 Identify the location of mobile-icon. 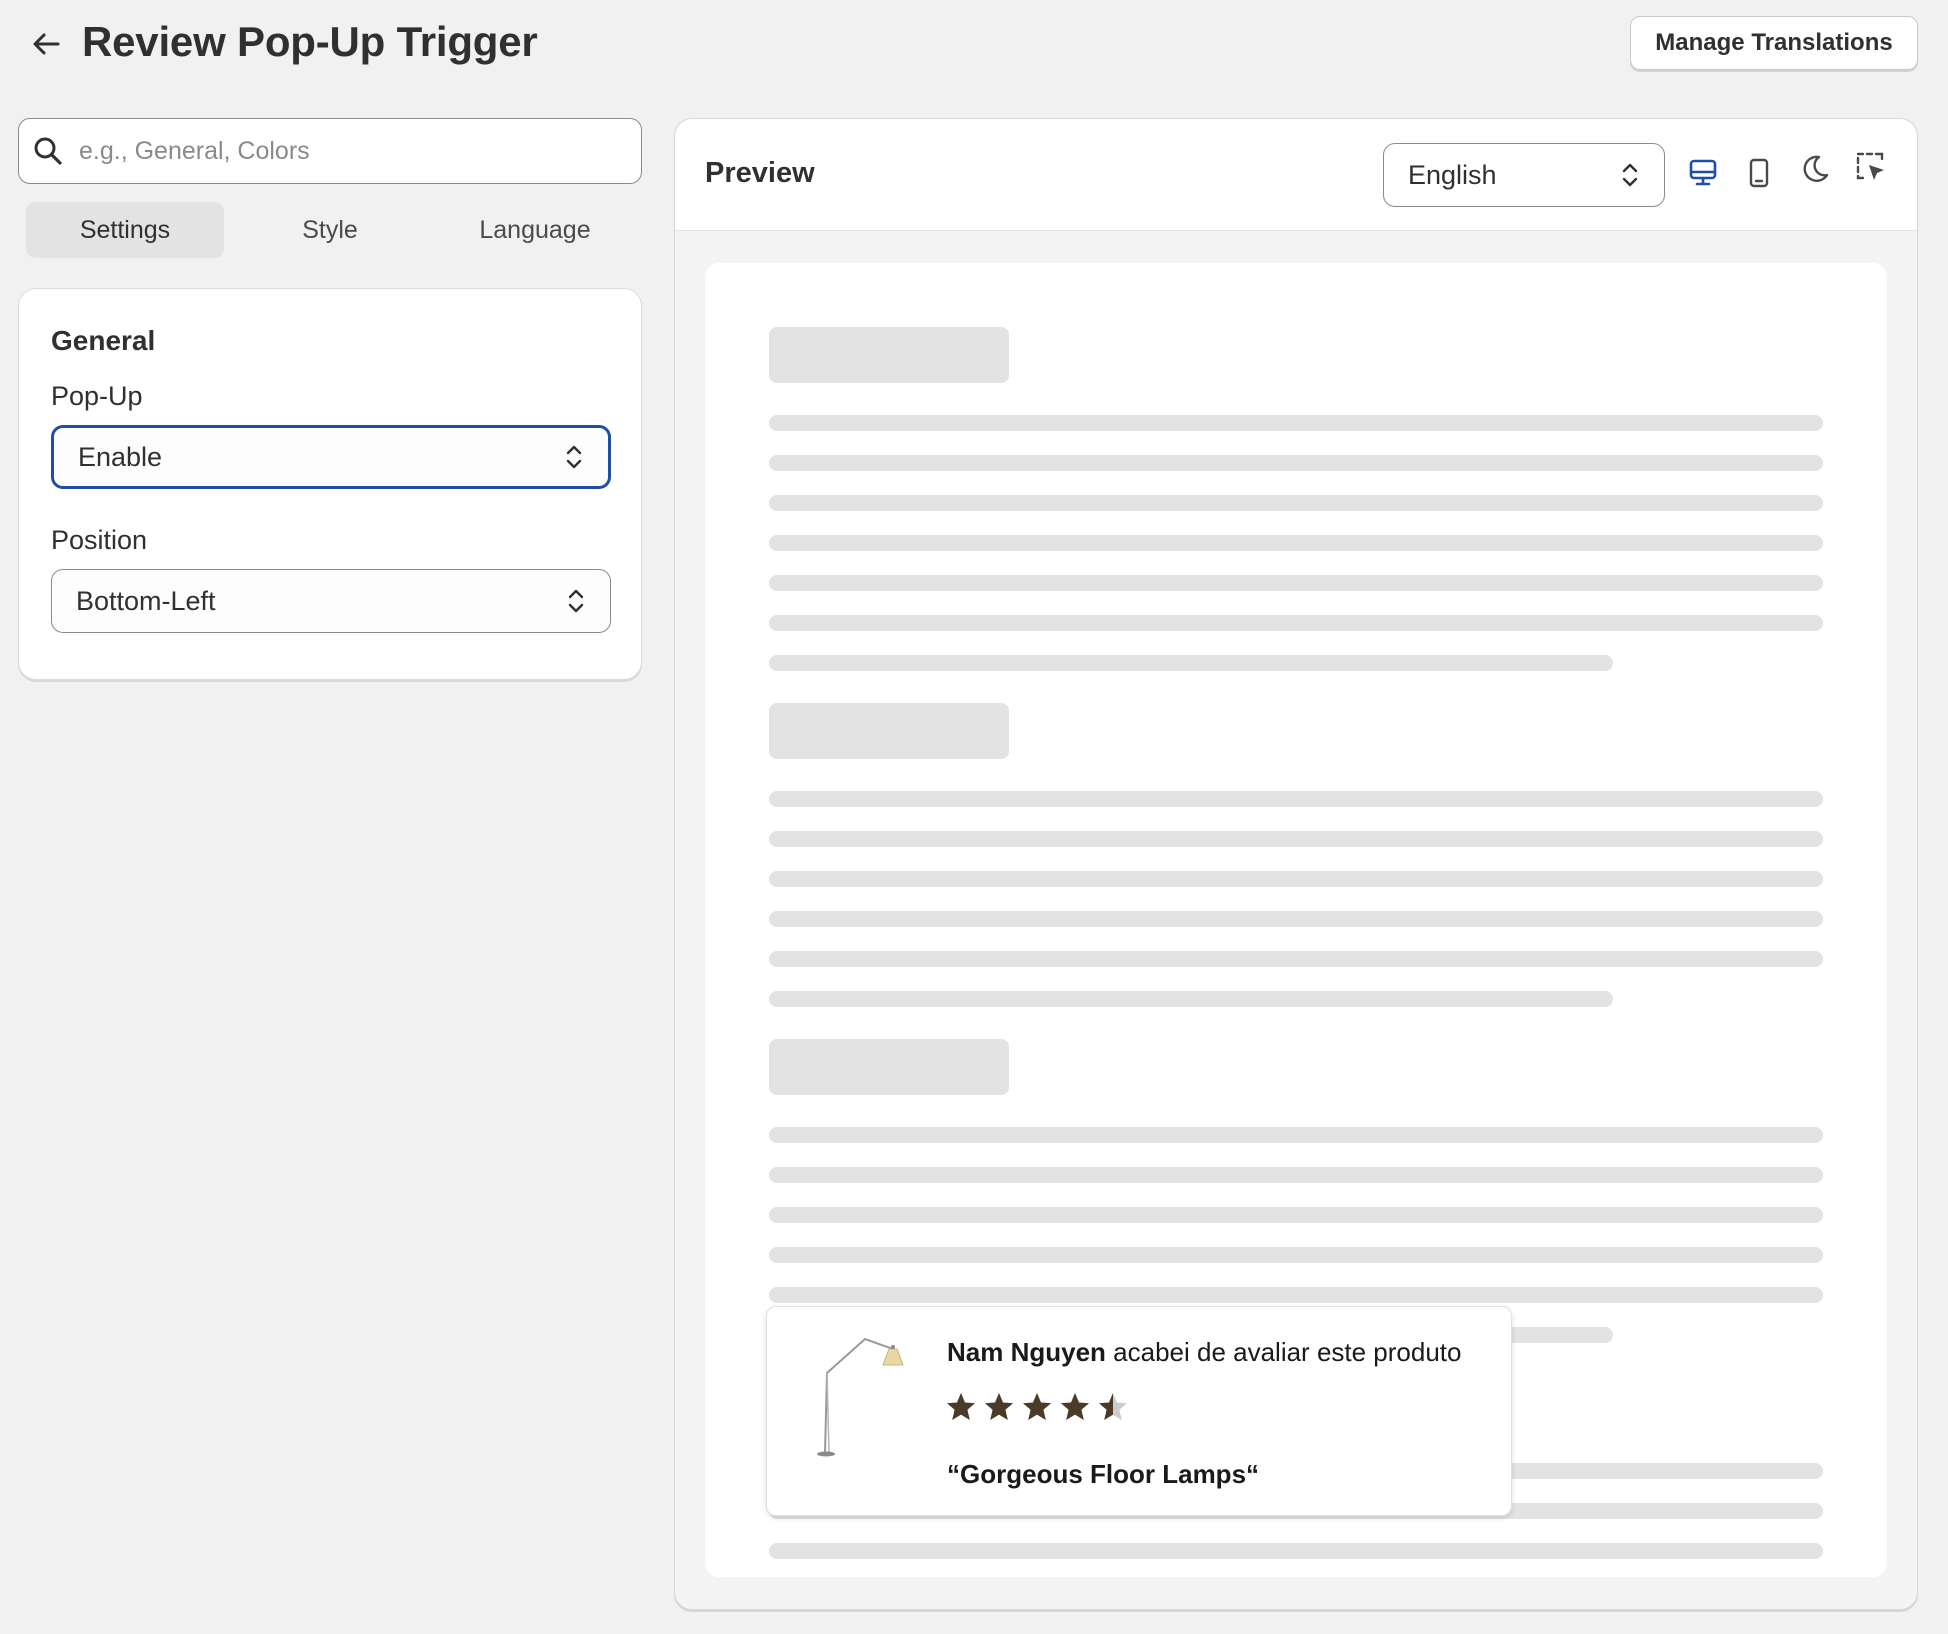
(1759, 173).